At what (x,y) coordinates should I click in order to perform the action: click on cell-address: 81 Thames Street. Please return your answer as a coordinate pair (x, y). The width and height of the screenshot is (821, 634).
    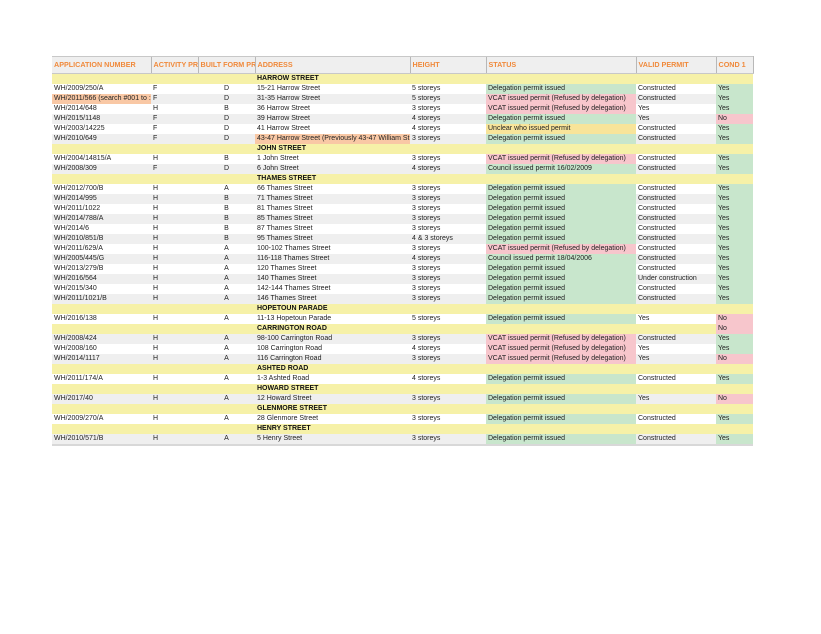
    Looking at the image, I should click on (332, 209).